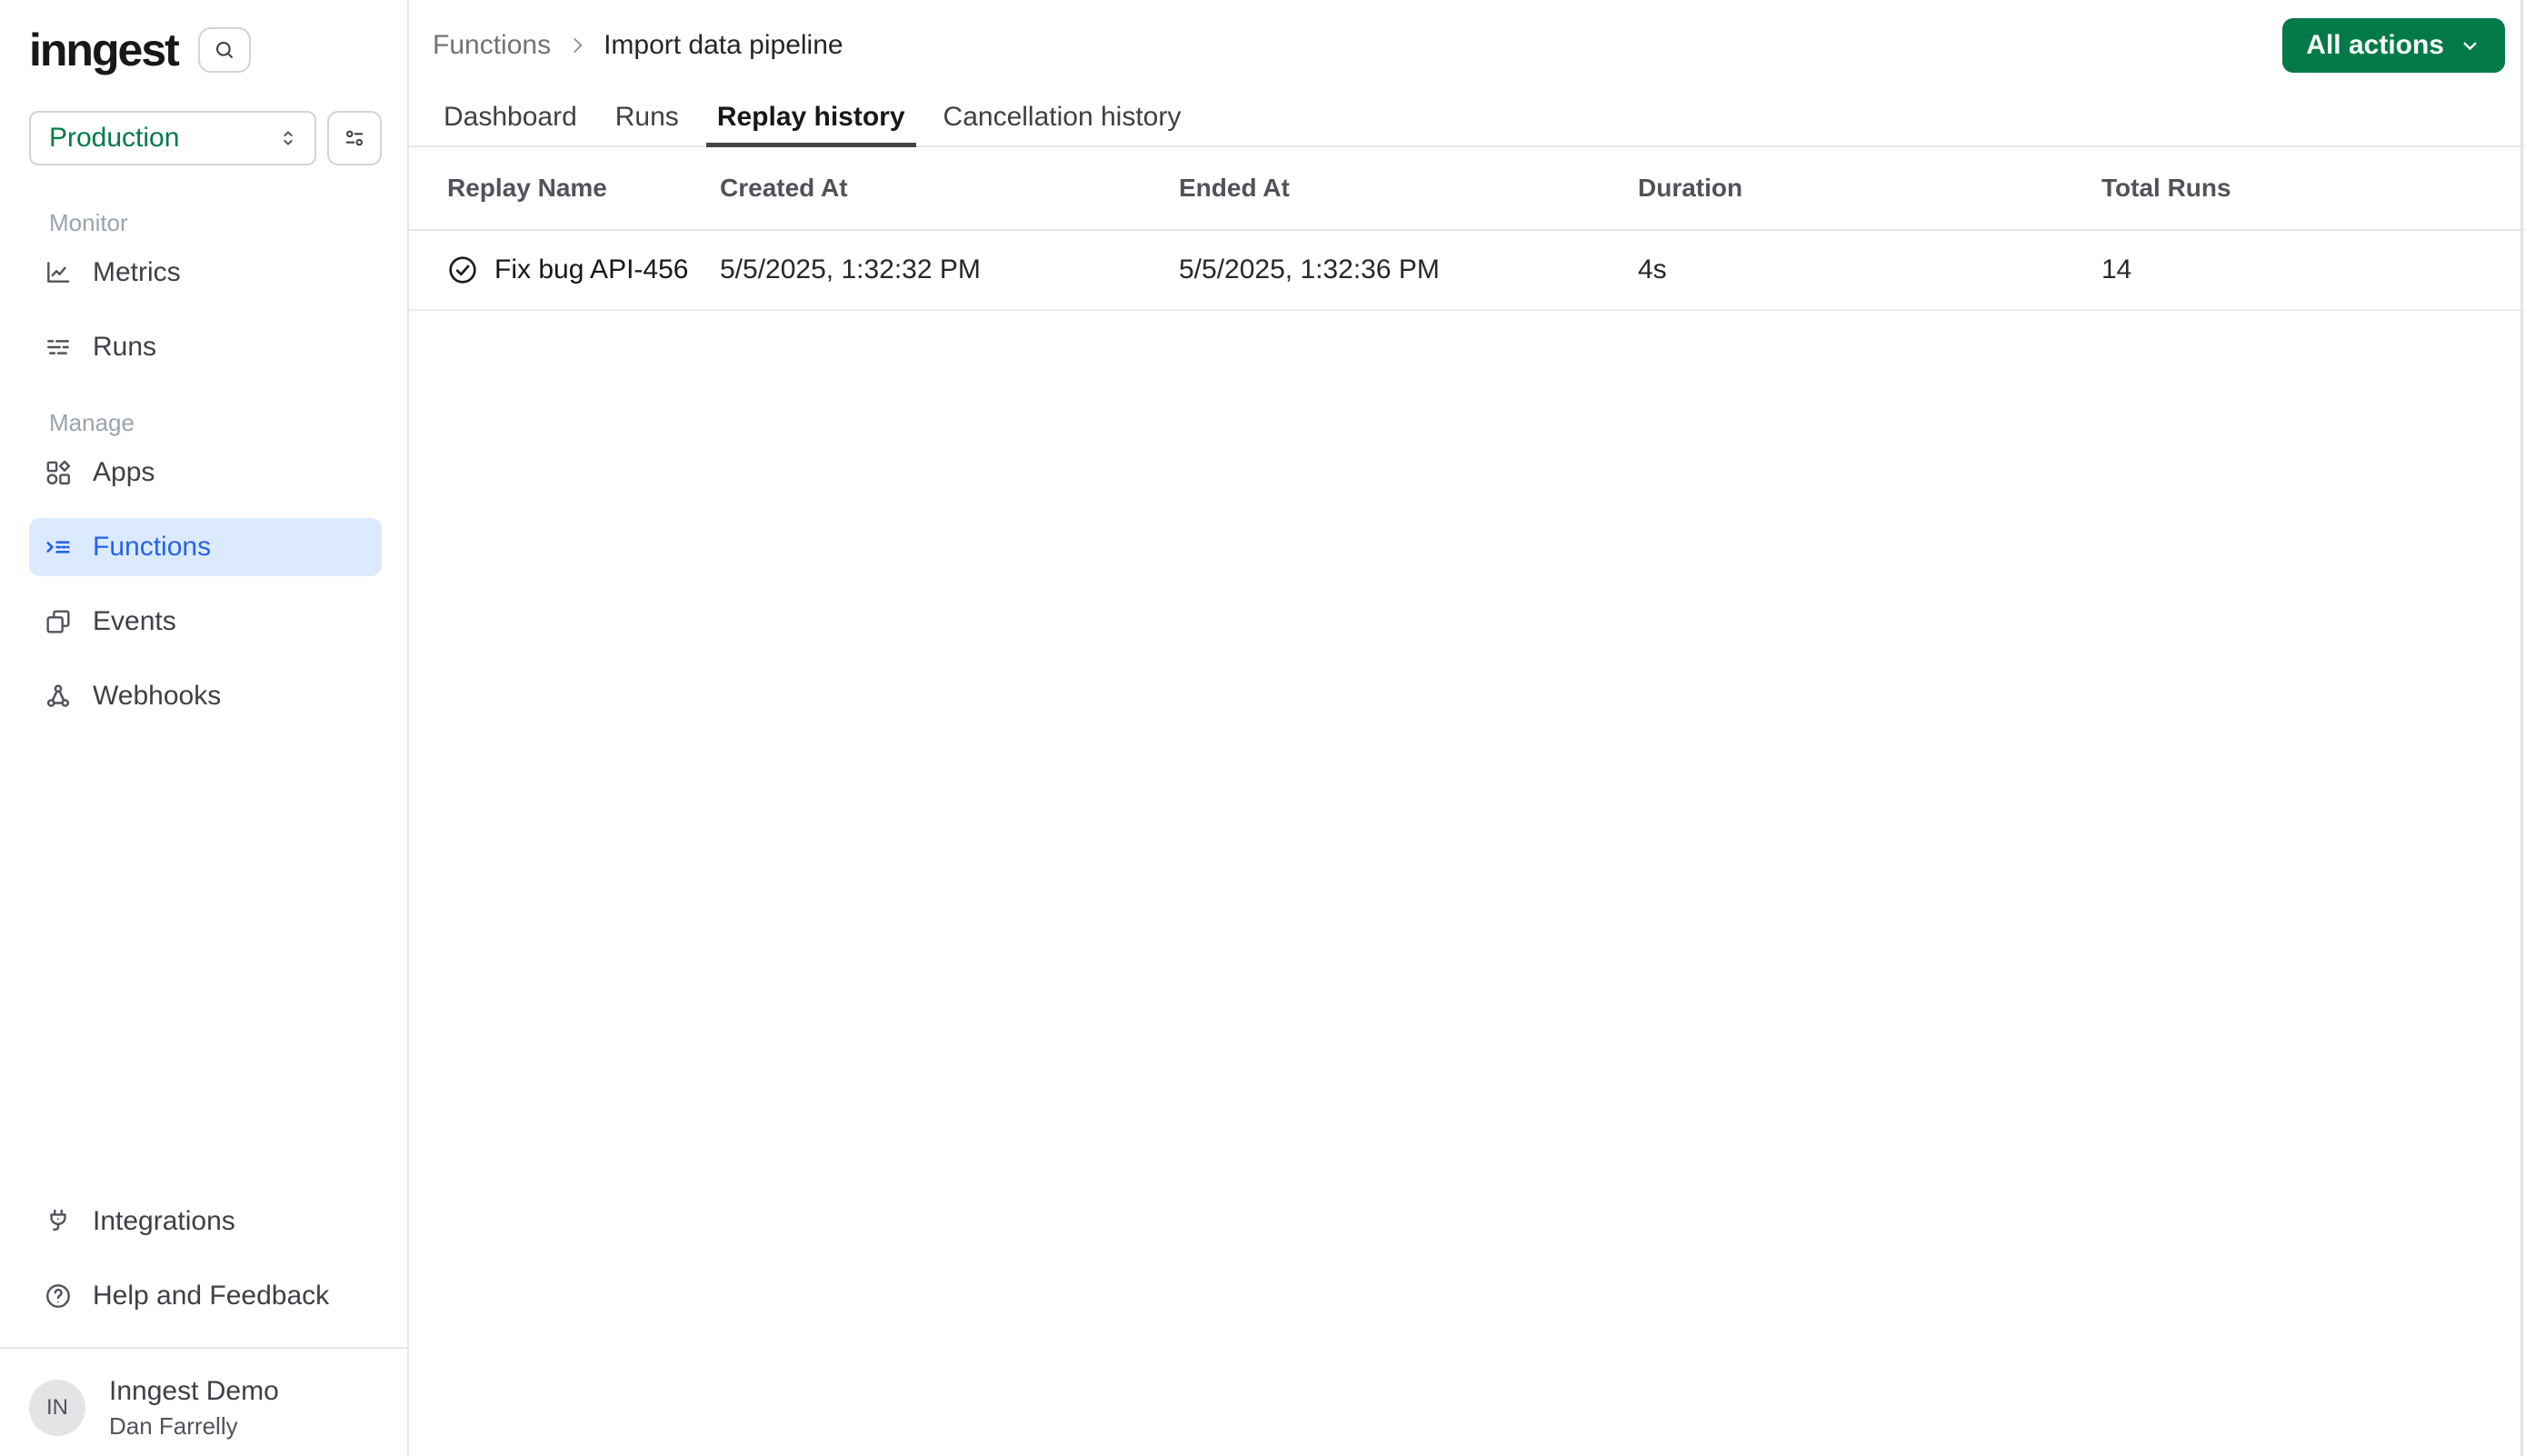 Image resolution: width=2525 pixels, height=1456 pixels. What do you see at coordinates (174, 1426) in the screenshot?
I see `user-full-name: Dan Farrelly` at bounding box center [174, 1426].